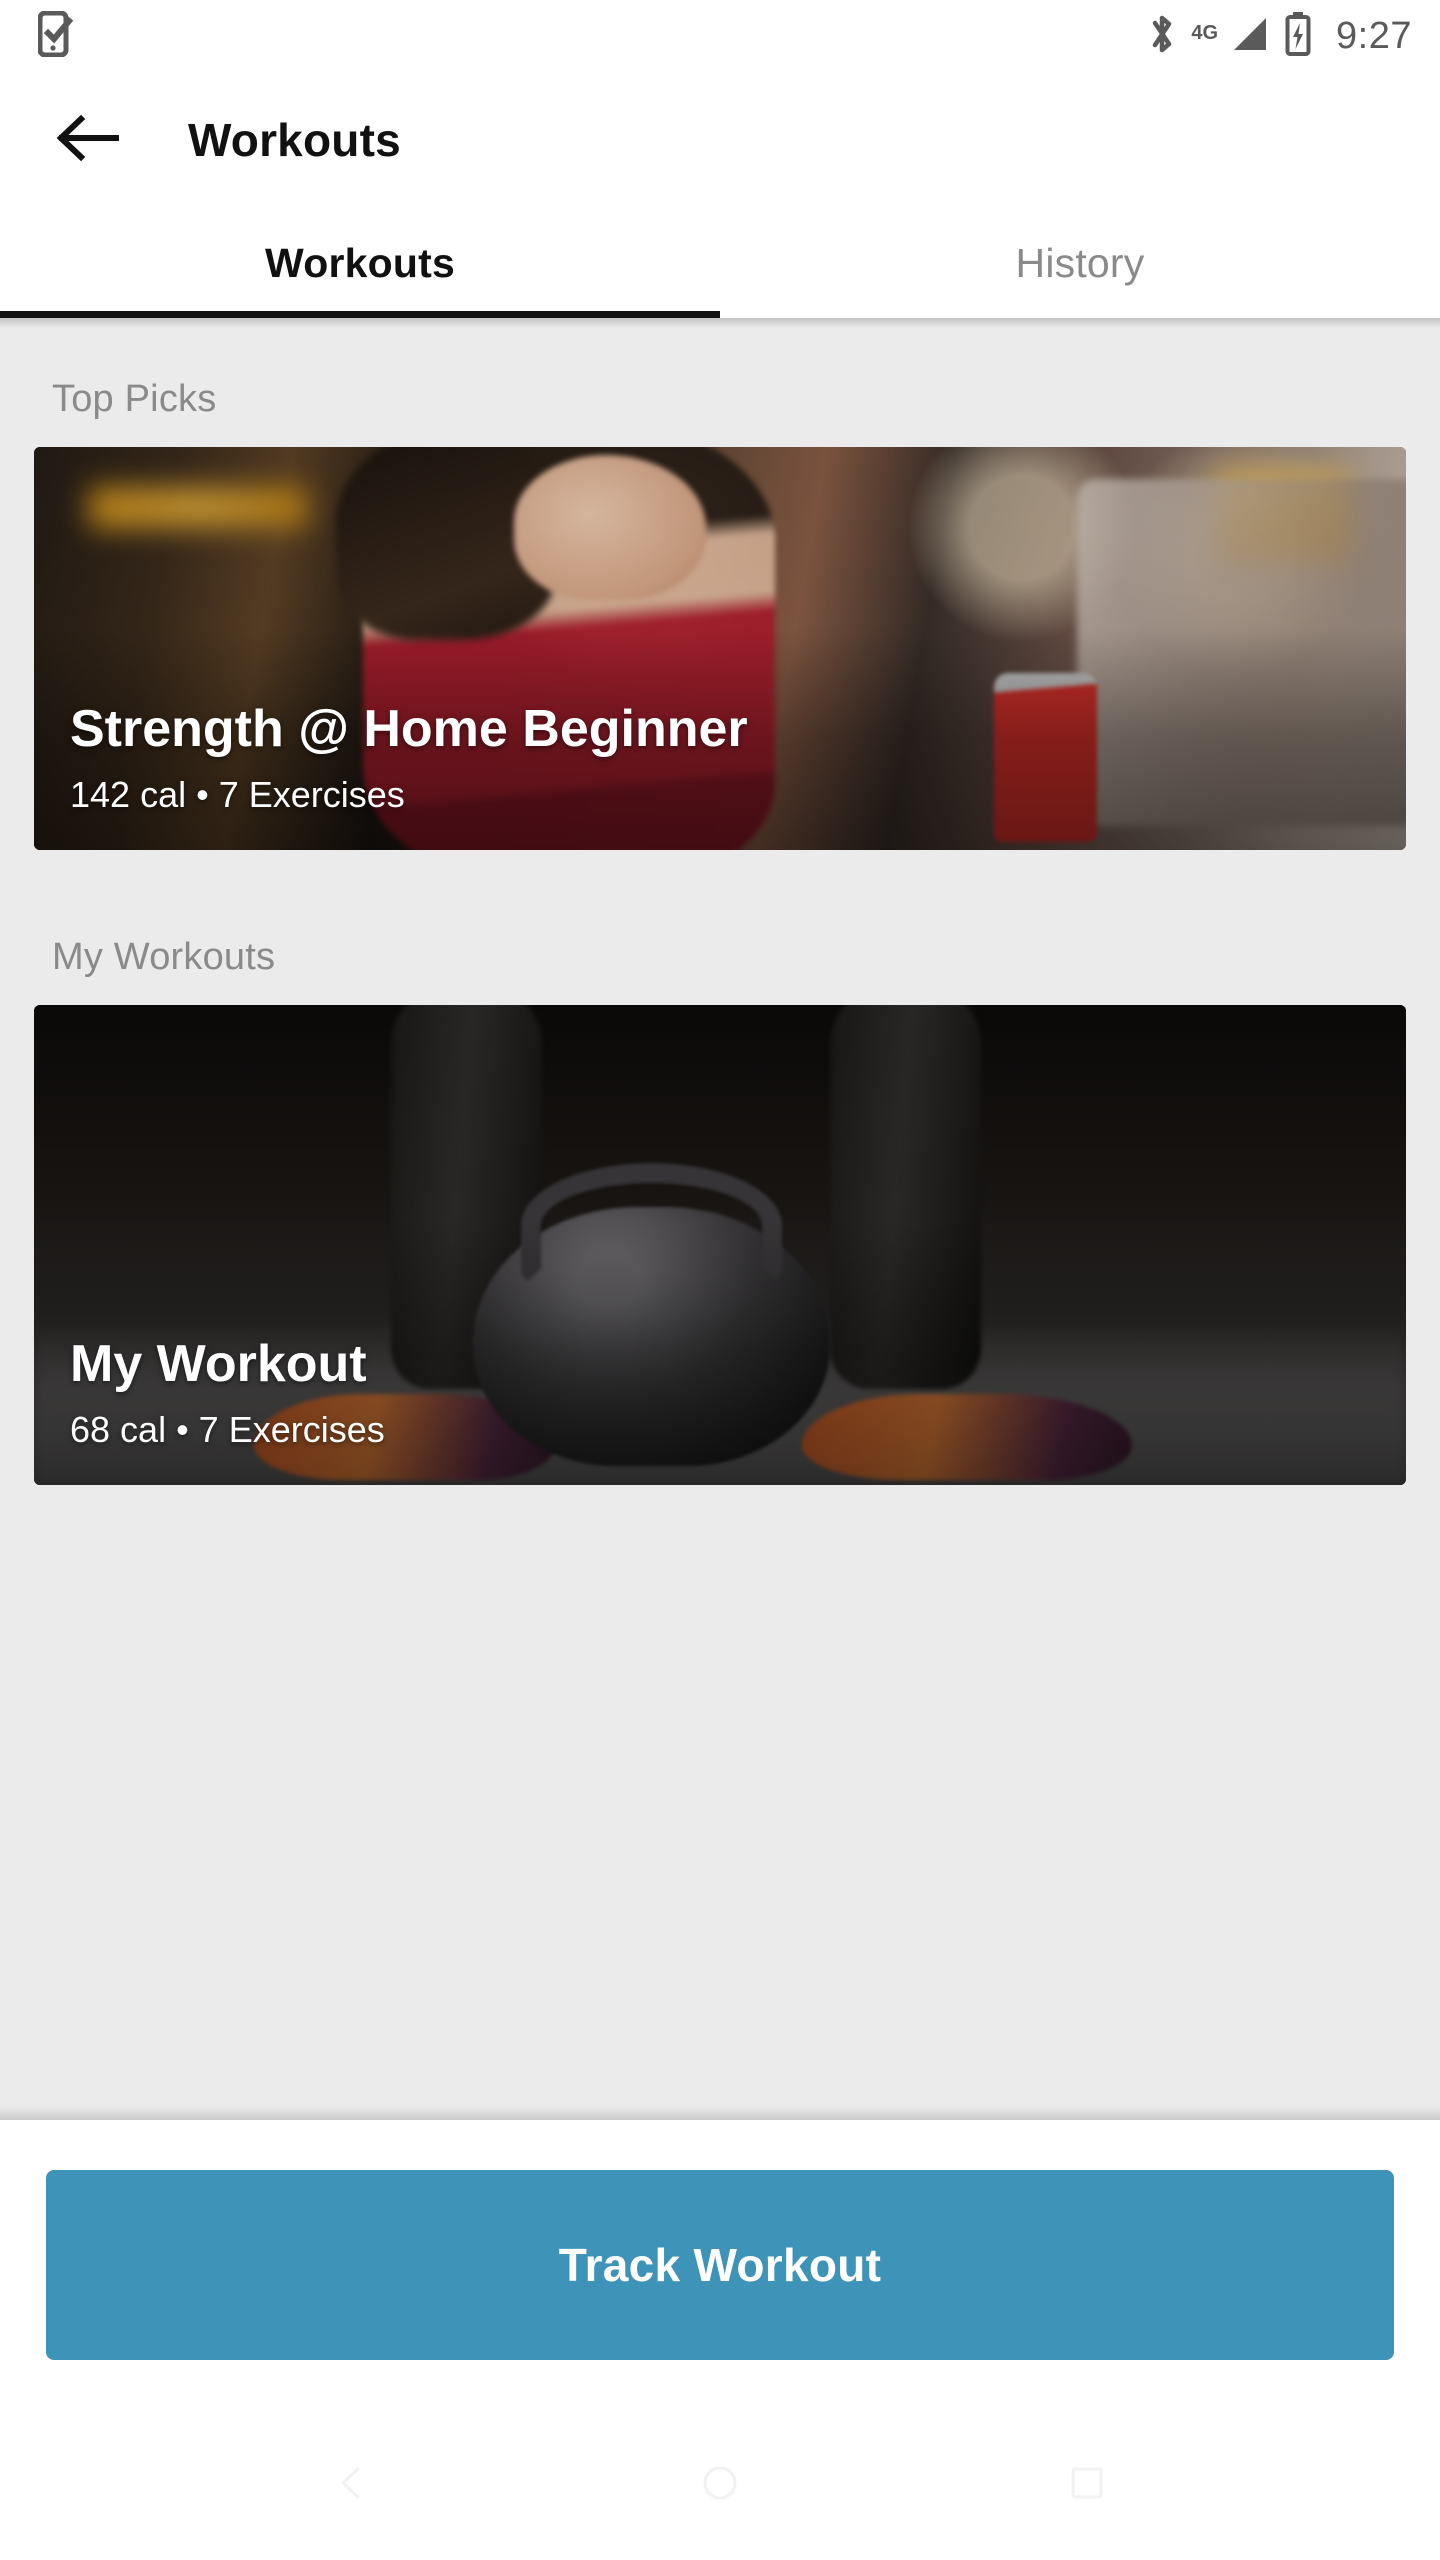 The width and height of the screenshot is (1440, 2560). I want to click on tab-workouts-label: Workouts, so click(360, 262).